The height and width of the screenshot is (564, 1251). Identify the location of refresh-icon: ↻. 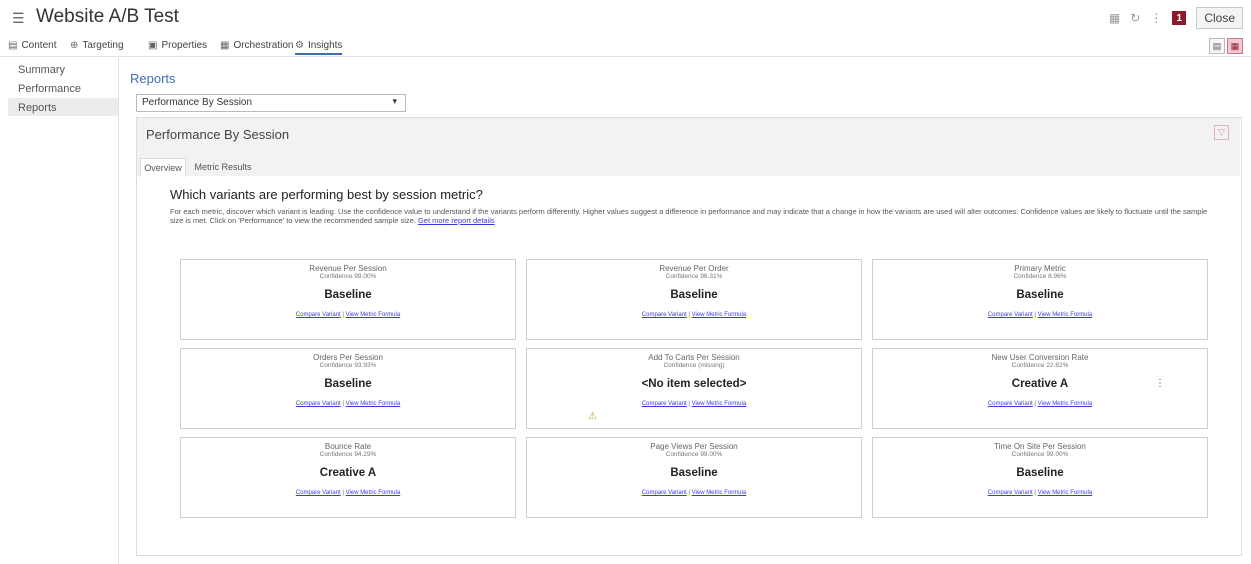
(1135, 18).